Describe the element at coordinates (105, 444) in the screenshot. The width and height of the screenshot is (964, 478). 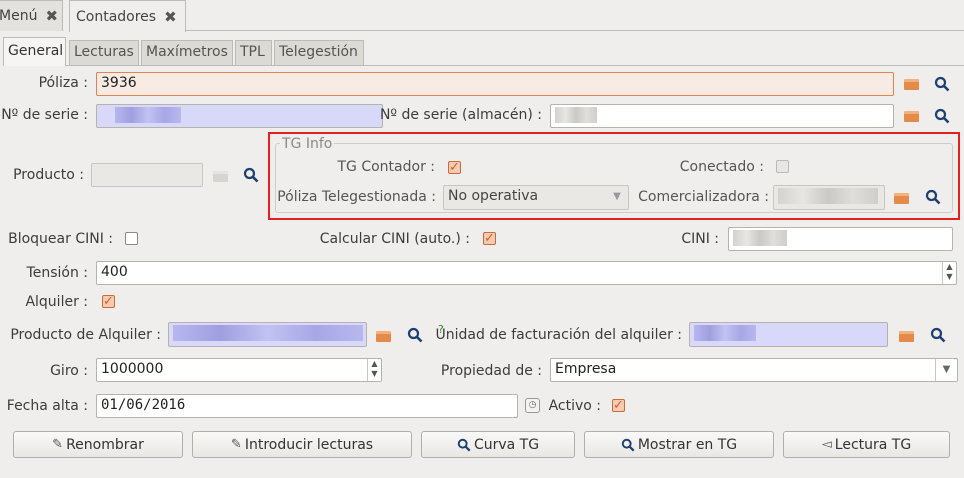
I see `renombrar-label: Renombrar` at that location.